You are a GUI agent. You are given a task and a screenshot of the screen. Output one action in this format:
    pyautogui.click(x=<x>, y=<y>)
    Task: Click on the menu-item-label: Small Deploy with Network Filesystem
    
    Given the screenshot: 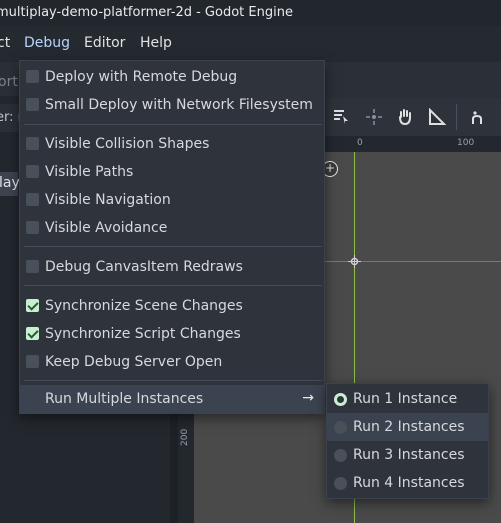 What is the action you would take?
    pyautogui.click(x=179, y=105)
    